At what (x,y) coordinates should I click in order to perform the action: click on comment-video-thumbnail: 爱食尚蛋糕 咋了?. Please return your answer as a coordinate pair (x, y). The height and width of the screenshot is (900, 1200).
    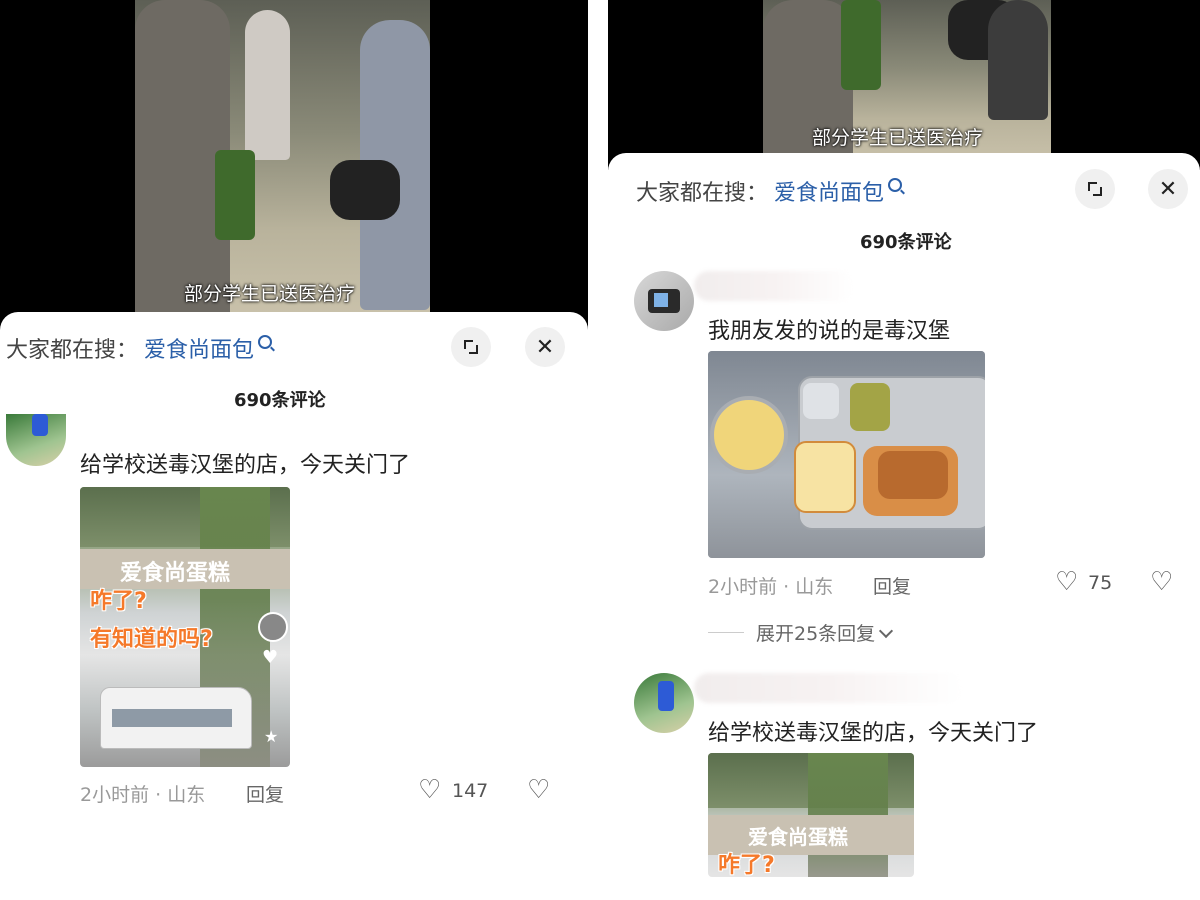
    Looking at the image, I should click on (811, 815).